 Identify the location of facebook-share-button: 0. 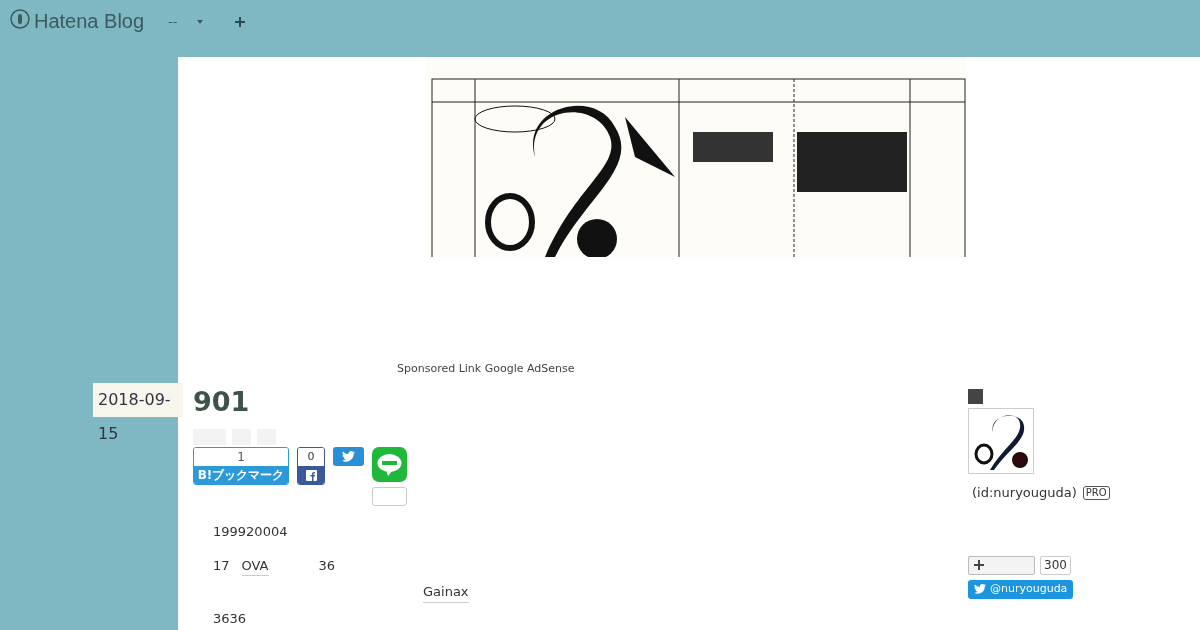
(311, 466).